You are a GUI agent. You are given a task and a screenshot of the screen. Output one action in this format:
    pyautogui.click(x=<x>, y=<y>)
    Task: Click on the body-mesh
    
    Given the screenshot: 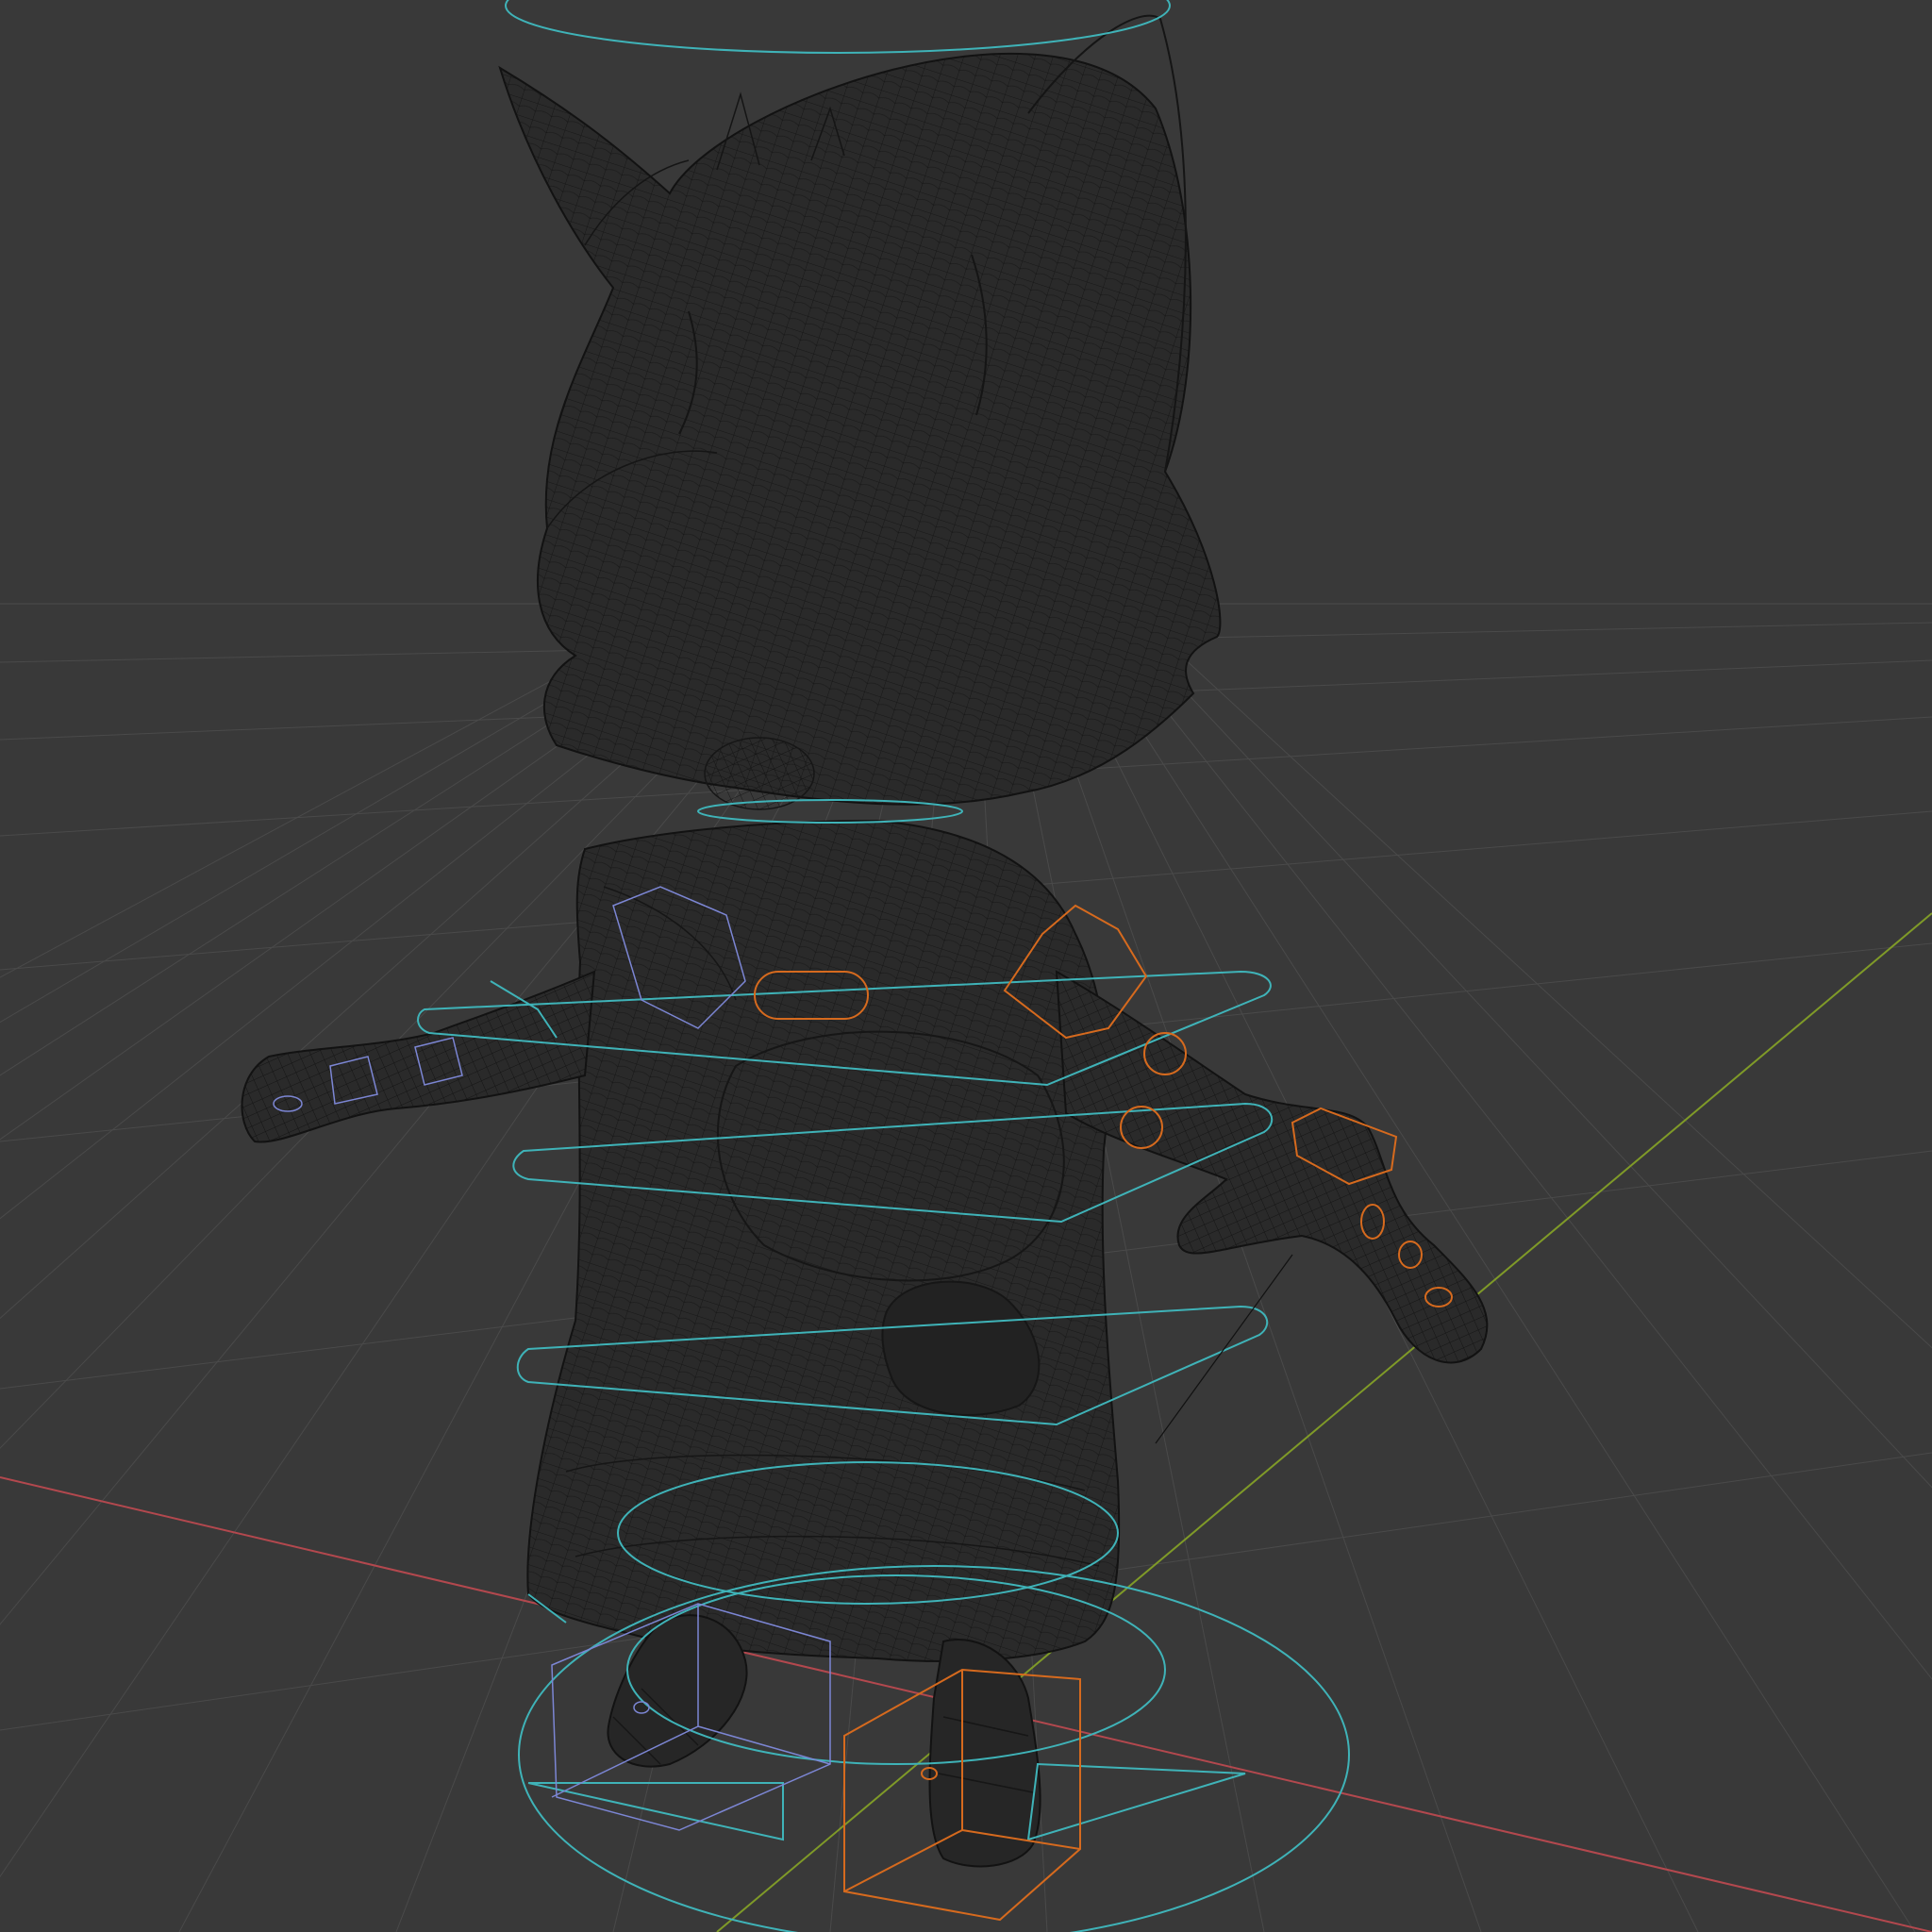 What is the action you would take?
    pyautogui.click(x=823, y=1241)
    